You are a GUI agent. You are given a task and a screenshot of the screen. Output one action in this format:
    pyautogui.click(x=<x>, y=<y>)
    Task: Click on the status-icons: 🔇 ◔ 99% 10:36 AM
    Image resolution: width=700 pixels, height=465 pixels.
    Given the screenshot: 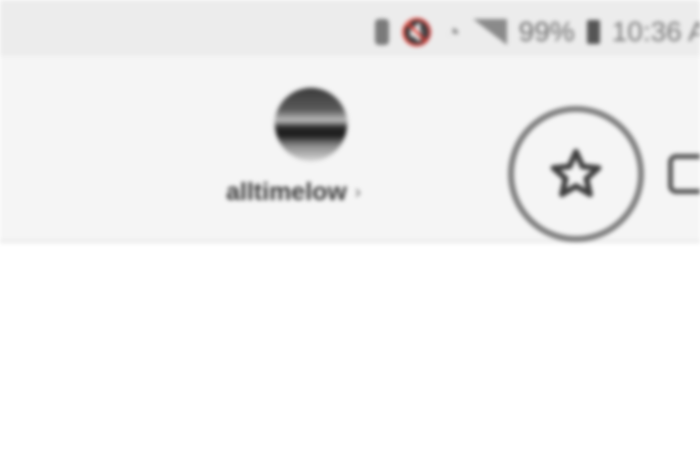 What is the action you would take?
    pyautogui.click(x=537, y=32)
    